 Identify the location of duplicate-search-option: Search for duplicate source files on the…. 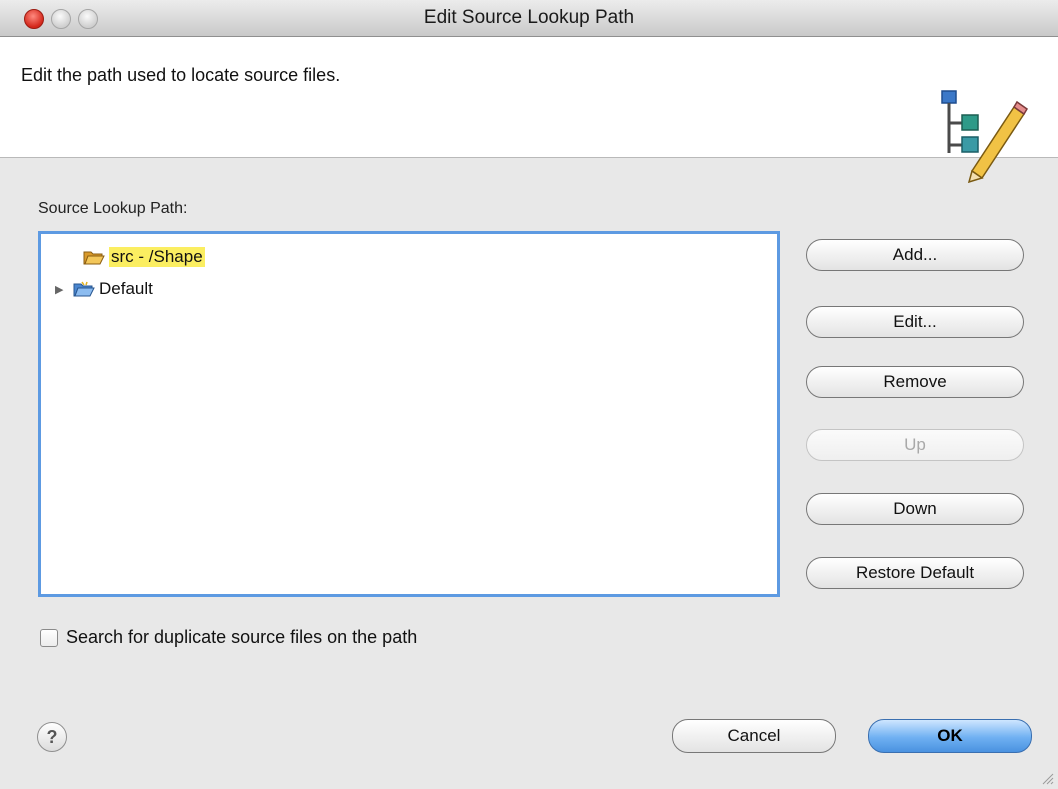
(228, 637).